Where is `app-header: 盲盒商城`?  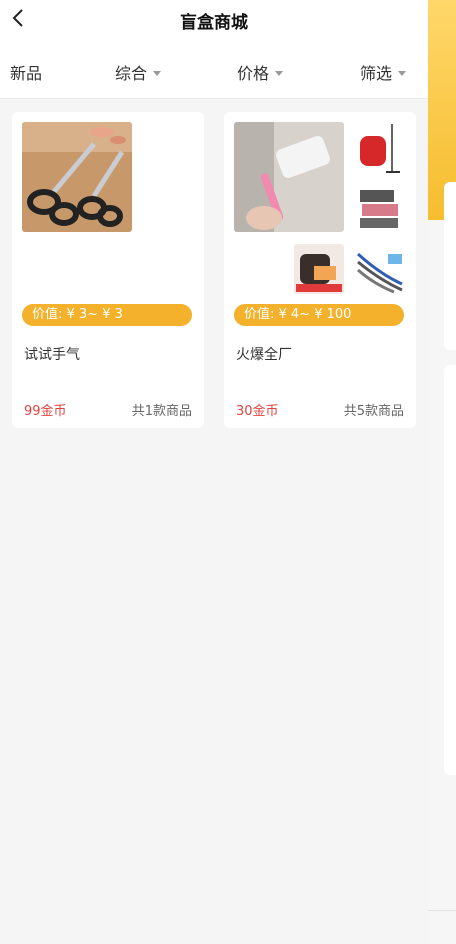
app-header: 盲盒商城 is located at coordinates (214, 22).